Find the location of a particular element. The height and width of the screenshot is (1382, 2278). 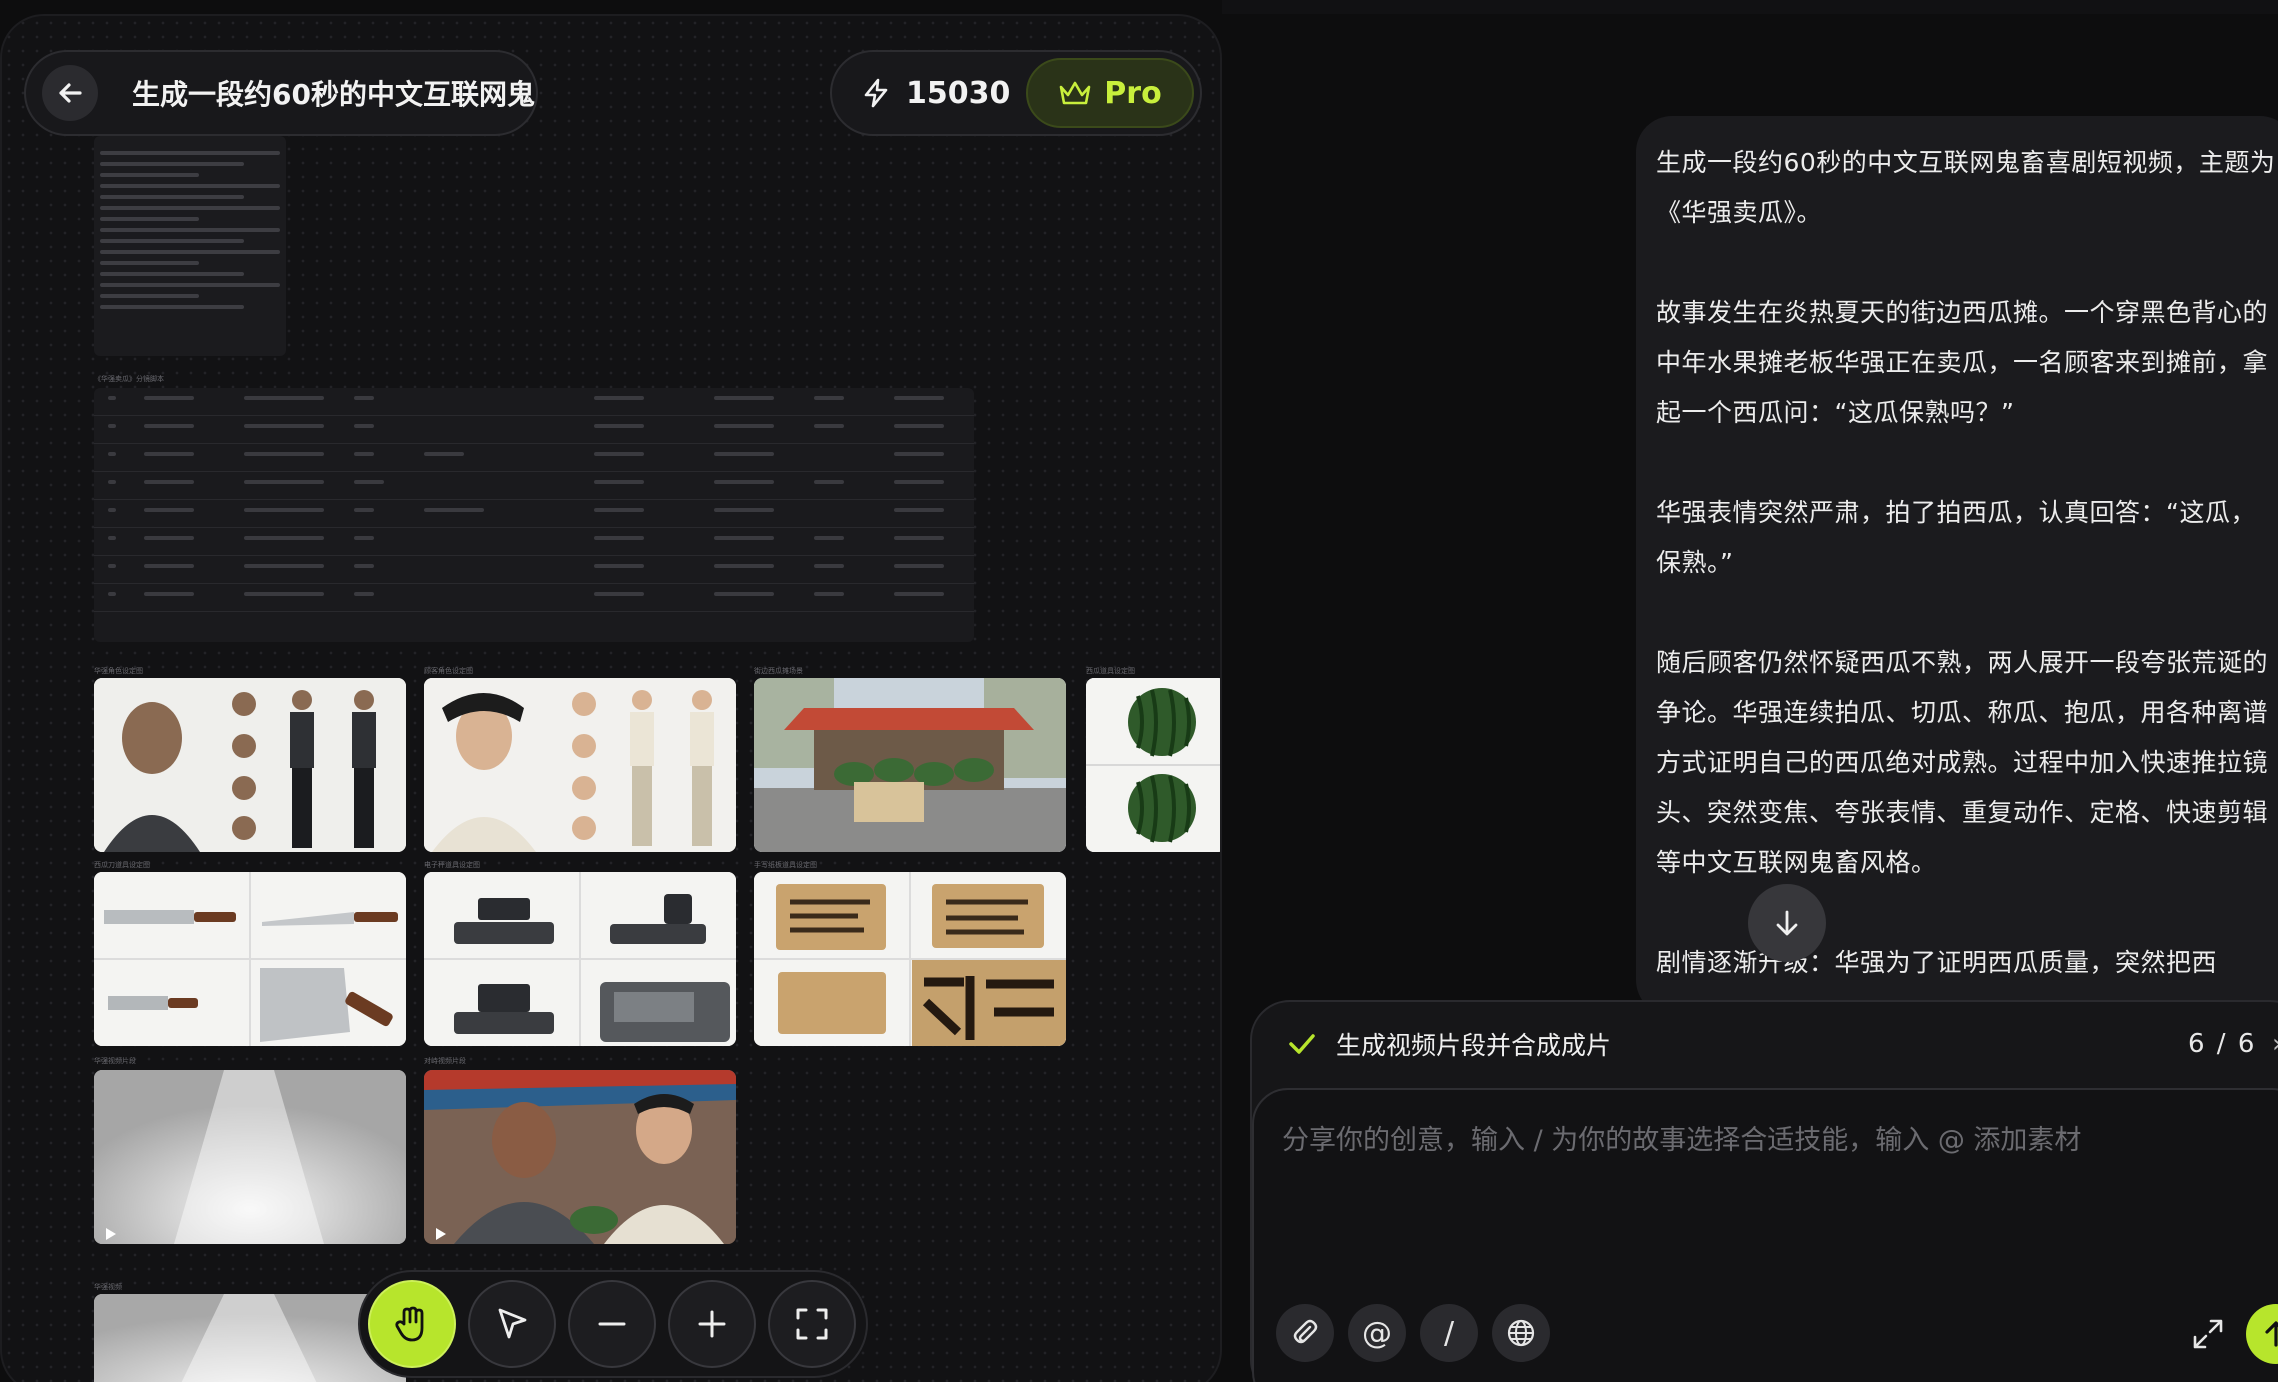

fit-screen-icon is located at coordinates (812, 1324).